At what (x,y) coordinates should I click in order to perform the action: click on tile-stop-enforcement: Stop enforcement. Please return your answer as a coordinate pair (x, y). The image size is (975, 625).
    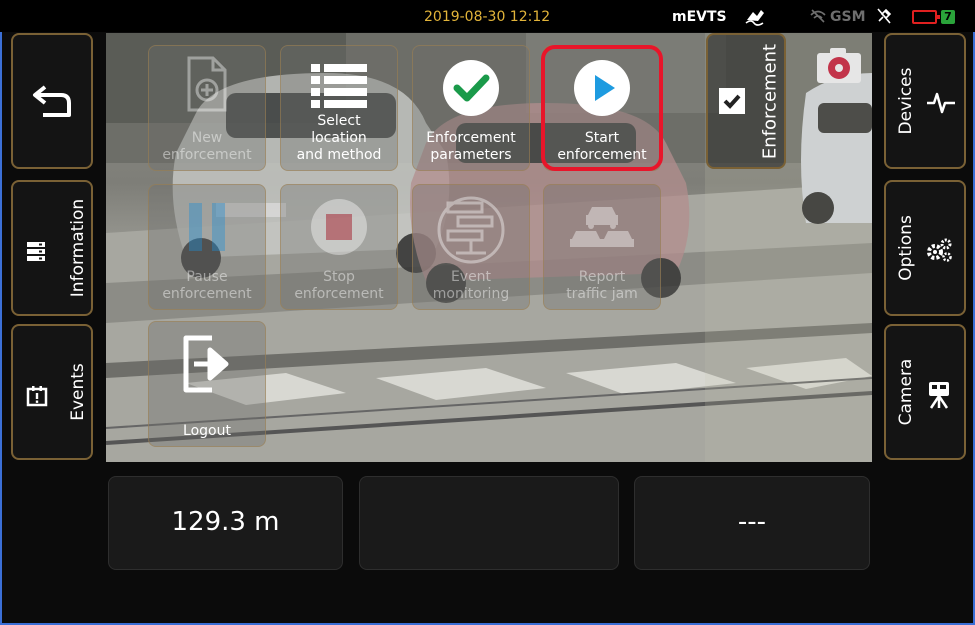
    Looking at the image, I should click on (339, 247).